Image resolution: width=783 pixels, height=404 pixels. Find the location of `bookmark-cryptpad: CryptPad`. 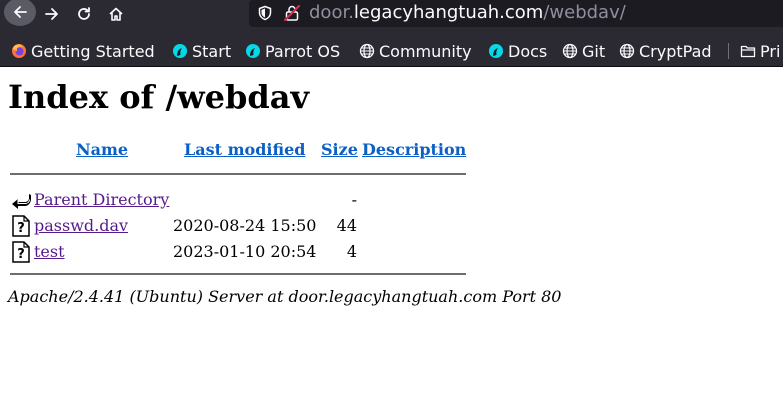

bookmark-cryptpad: CryptPad is located at coordinates (665, 51).